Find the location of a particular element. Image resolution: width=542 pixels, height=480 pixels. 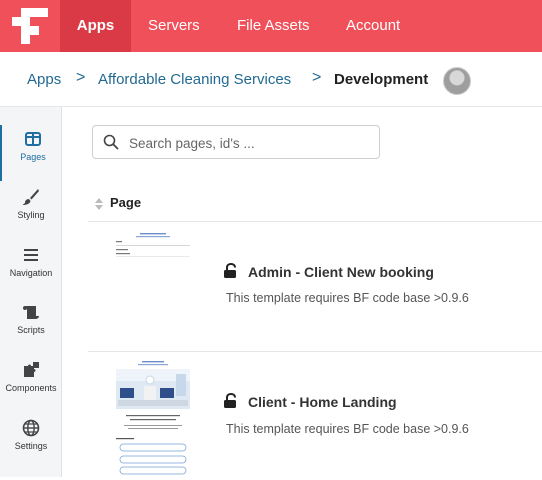

sidebar-item-settings: Settings is located at coordinates (31, 442).